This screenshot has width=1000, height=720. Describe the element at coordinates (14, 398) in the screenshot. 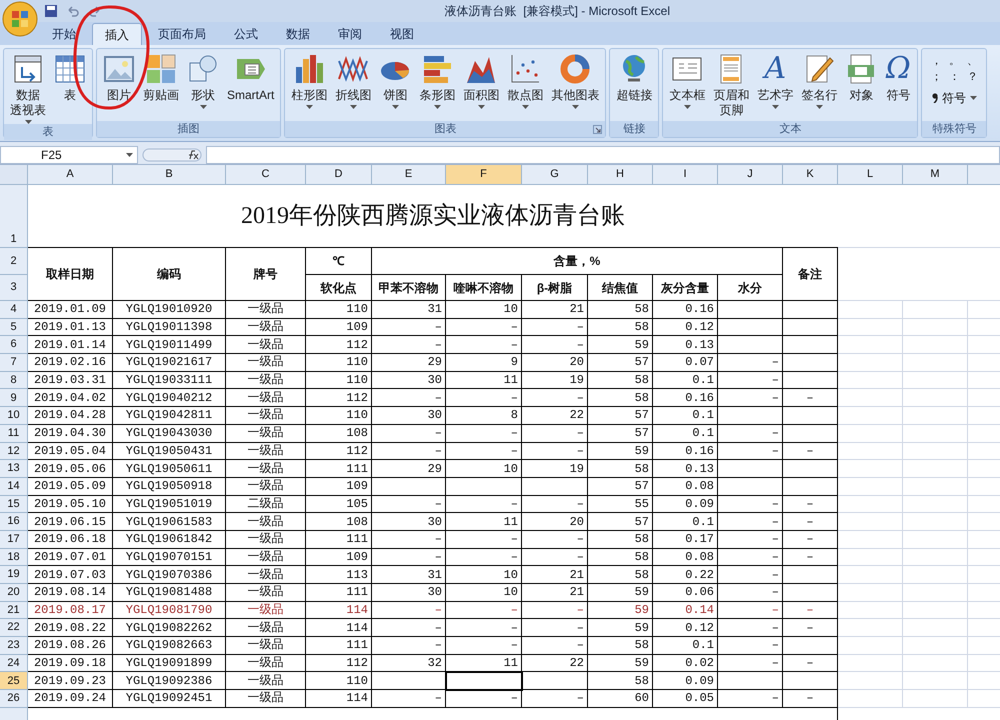

I see `row-header: 9` at that location.